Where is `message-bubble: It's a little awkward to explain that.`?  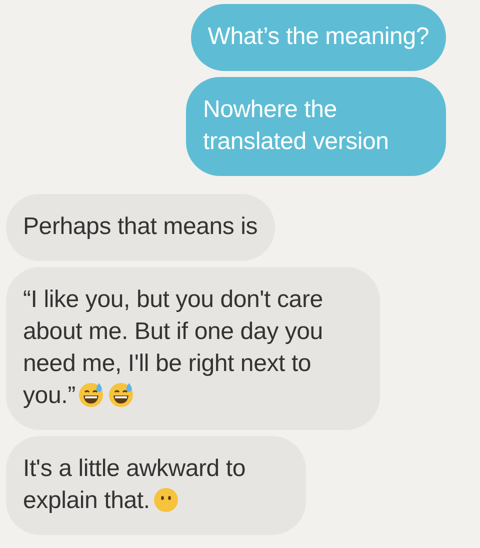
message-bubble: It's a little awkward to explain that. is located at coordinates (156, 485).